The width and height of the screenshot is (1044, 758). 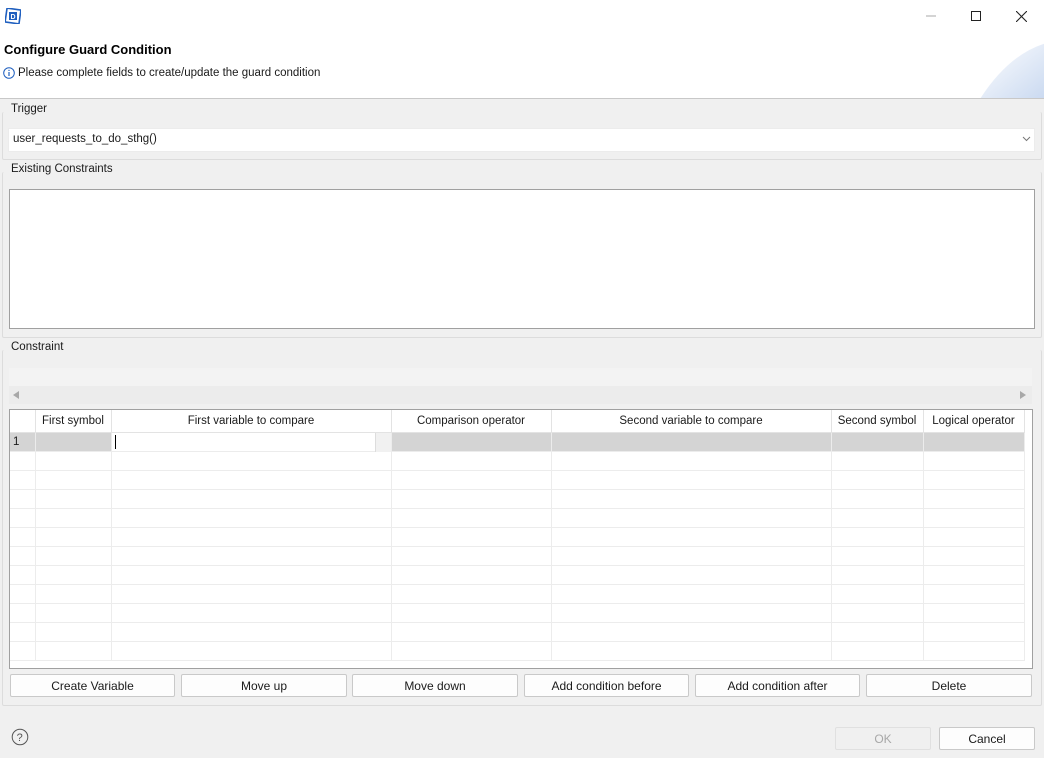 What do you see at coordinates (1012, 70) in the screenshot?
I see `header-banner-graphic` at bounding box center [1012, 70].